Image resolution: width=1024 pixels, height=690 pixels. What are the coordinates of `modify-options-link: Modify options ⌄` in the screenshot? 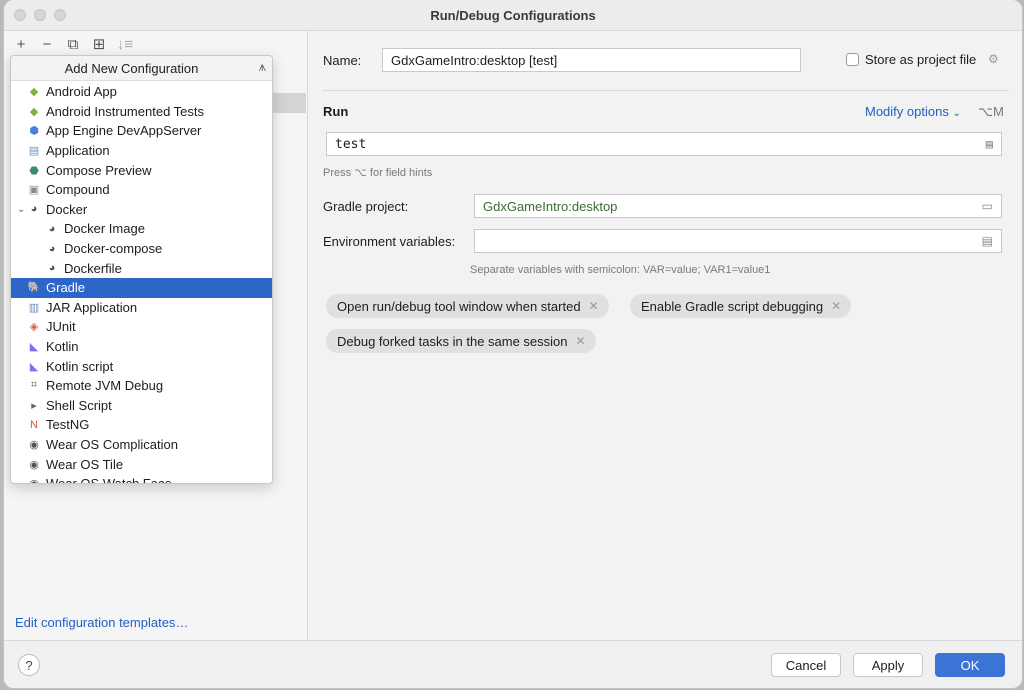 It's located at (913, 111).